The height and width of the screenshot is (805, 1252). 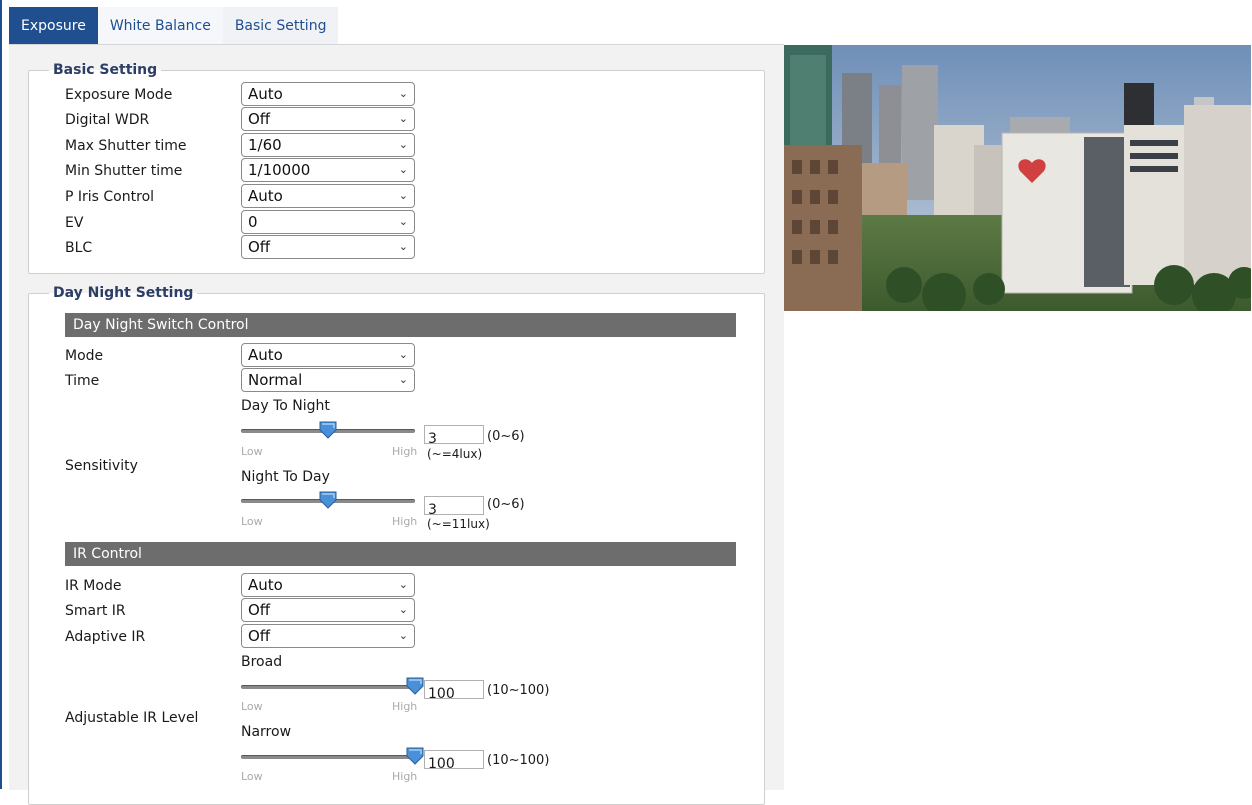 What do you see at coordinates (506, 504) in the screenshot?
I see `night-to-day-range: (0~6)` at bounding box center [506, 504].